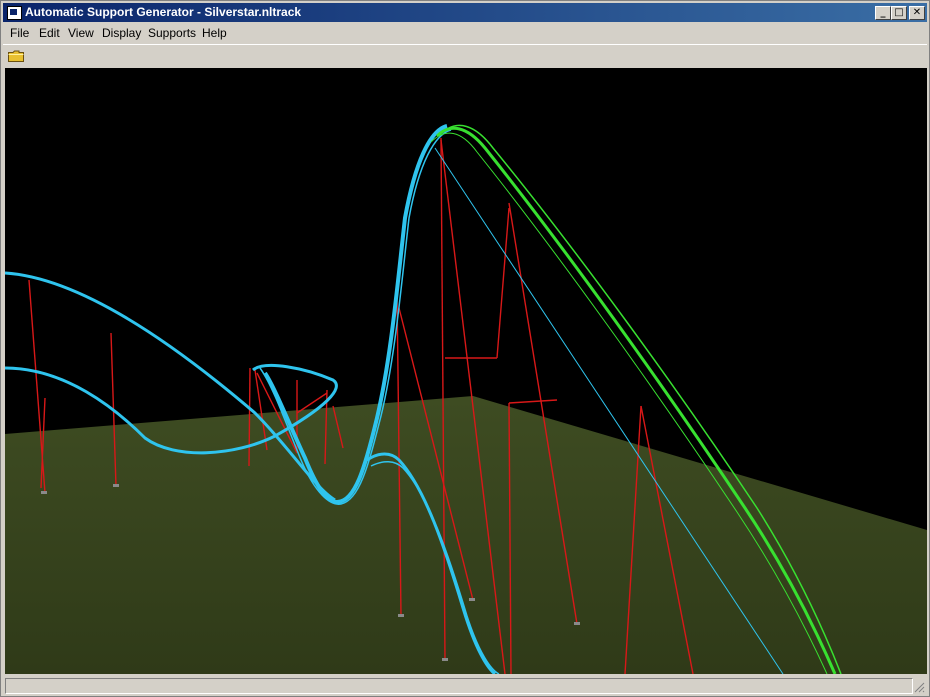  I want to click on menu-file: File, so click(19, 33).